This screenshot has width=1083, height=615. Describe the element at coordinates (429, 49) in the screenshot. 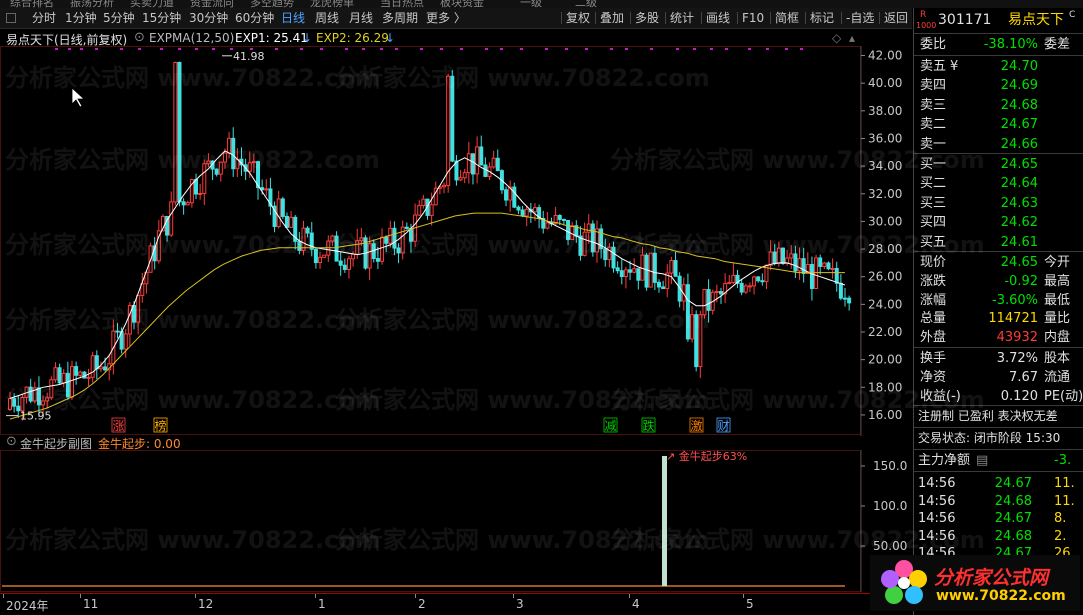

I see `signal-dots` at that location.